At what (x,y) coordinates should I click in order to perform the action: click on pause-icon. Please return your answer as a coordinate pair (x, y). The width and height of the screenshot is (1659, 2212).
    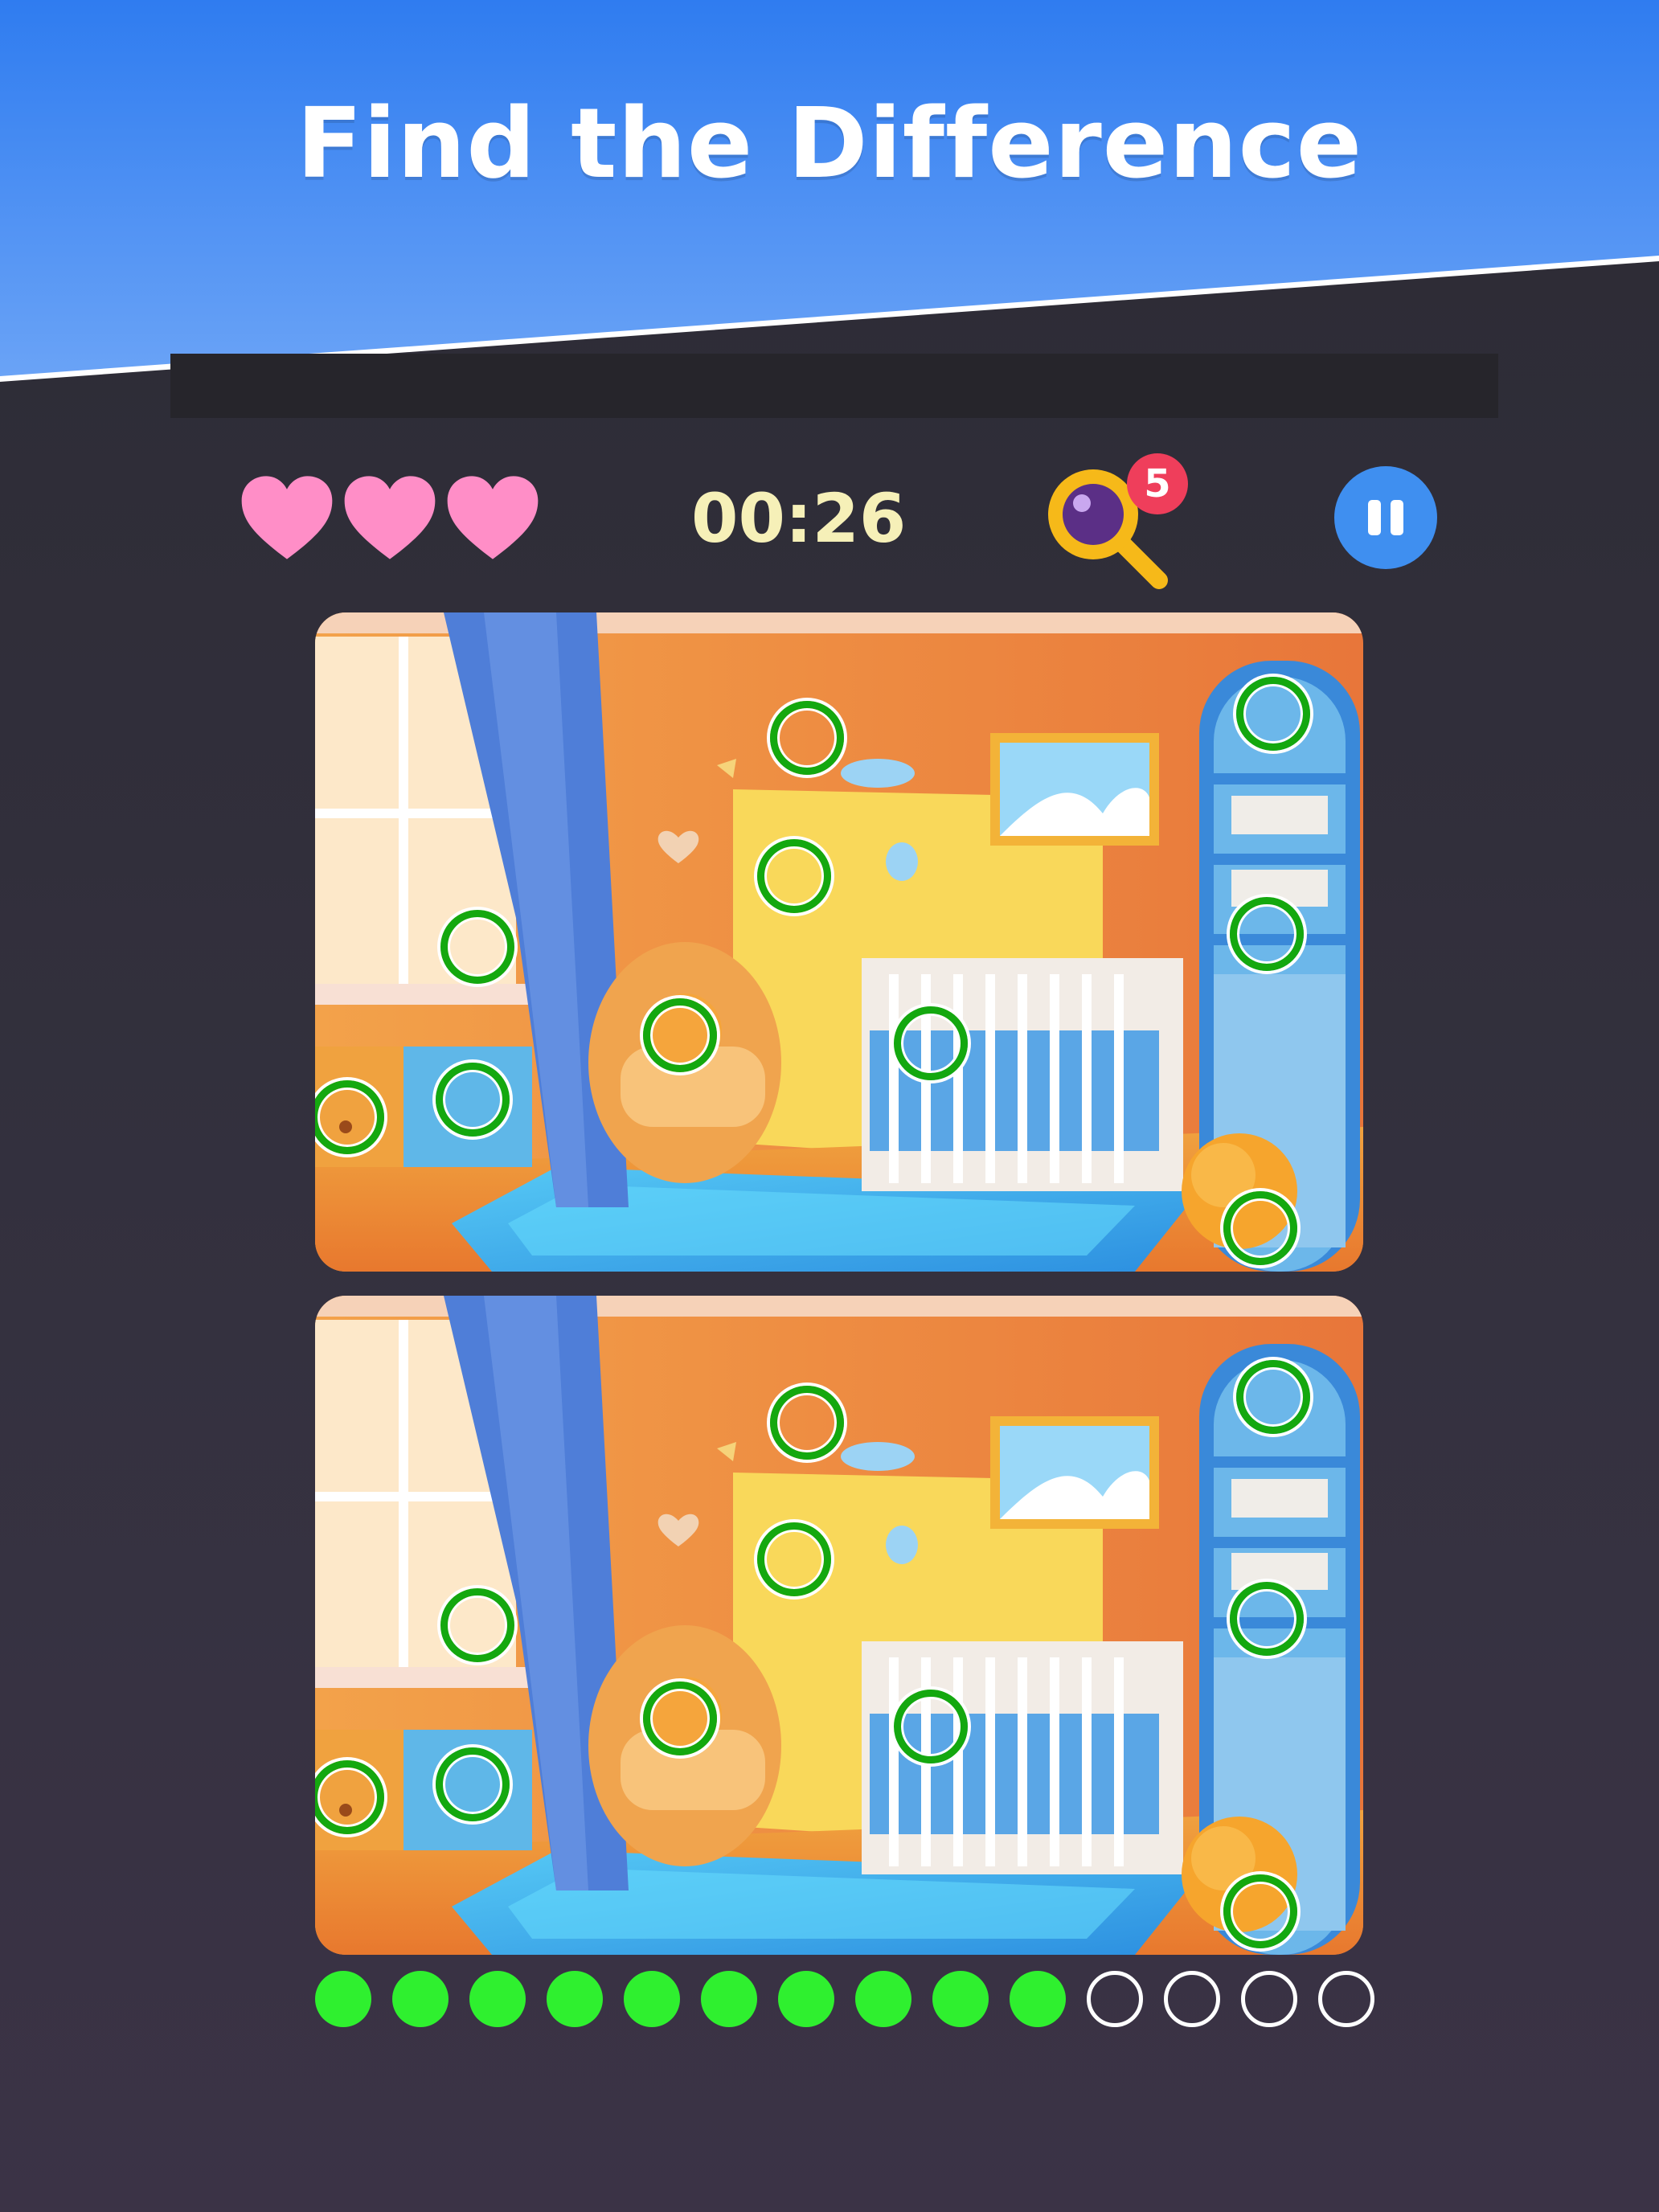
    Looking at the image, I should click on (1374, 517).